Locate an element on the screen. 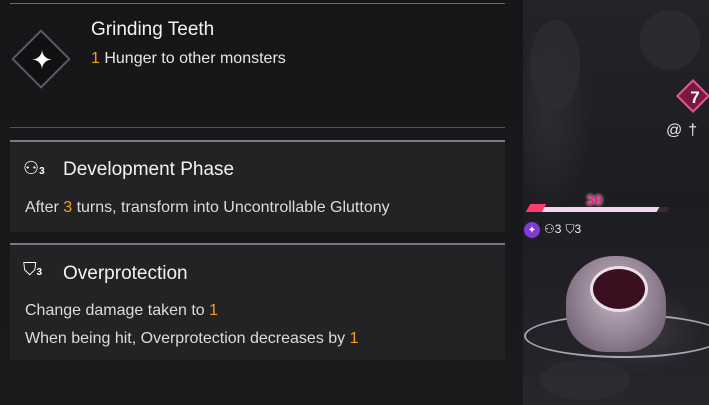  turns-value: 3 is located at coordinates (68, 207).